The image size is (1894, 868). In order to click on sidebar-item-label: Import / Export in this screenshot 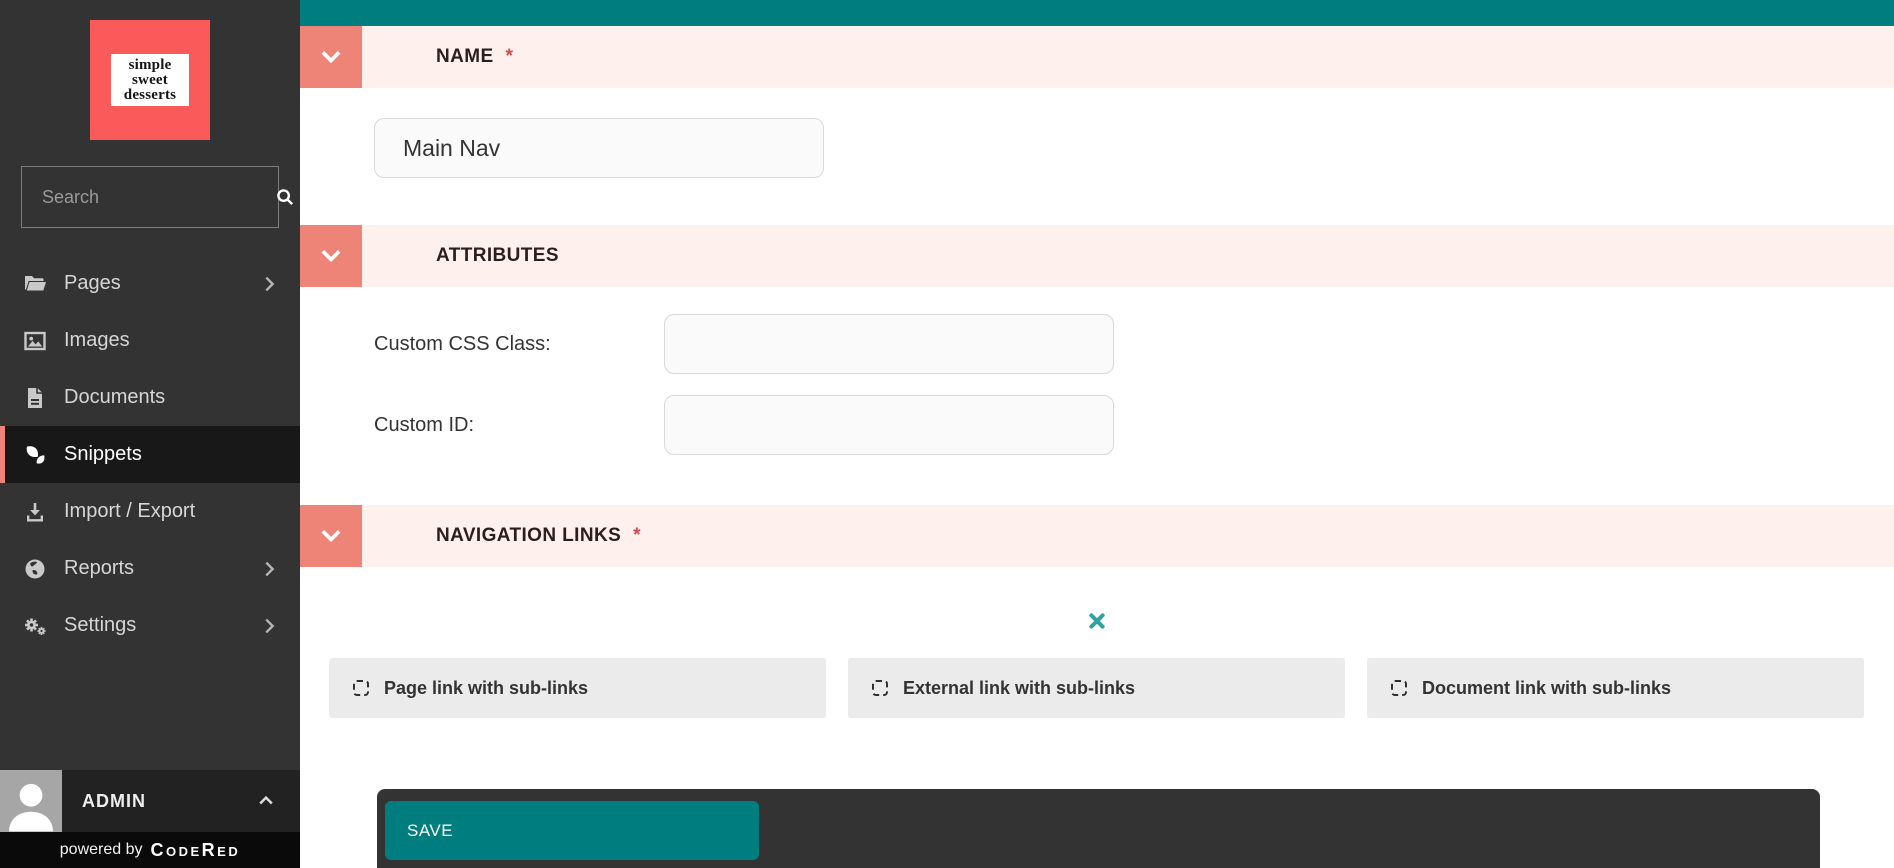, I will do `click(130, 511)`.